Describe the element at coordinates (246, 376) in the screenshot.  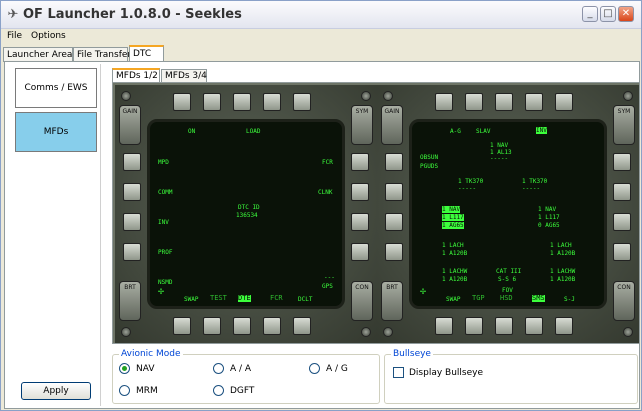
I see `avionic-mode-group: Avionic Mode NAV A / A A / G MRM DGFT` at that location.